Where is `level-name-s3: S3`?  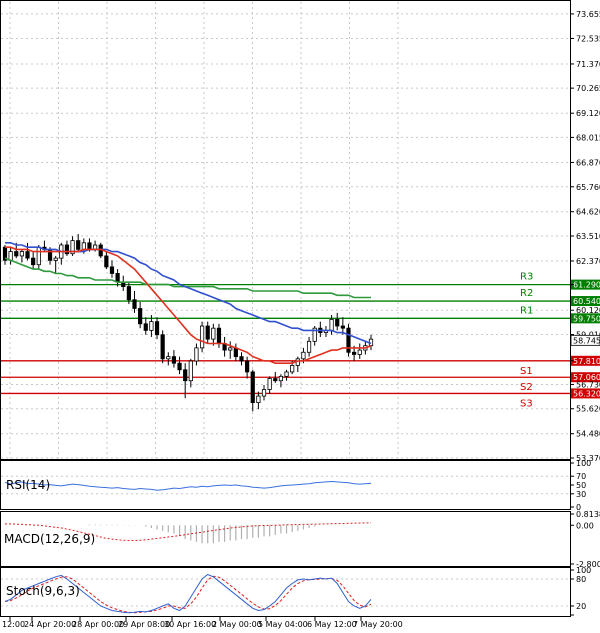
level-name-s3: S3 is located at coordinates (526, 403).